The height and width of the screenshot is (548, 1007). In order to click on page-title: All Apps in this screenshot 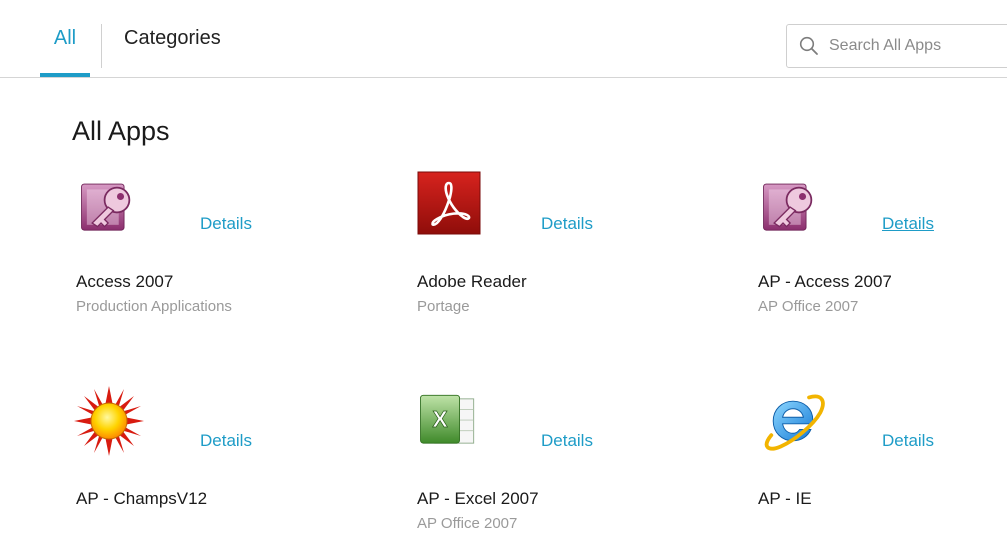, I will do `click(121, 131)`.